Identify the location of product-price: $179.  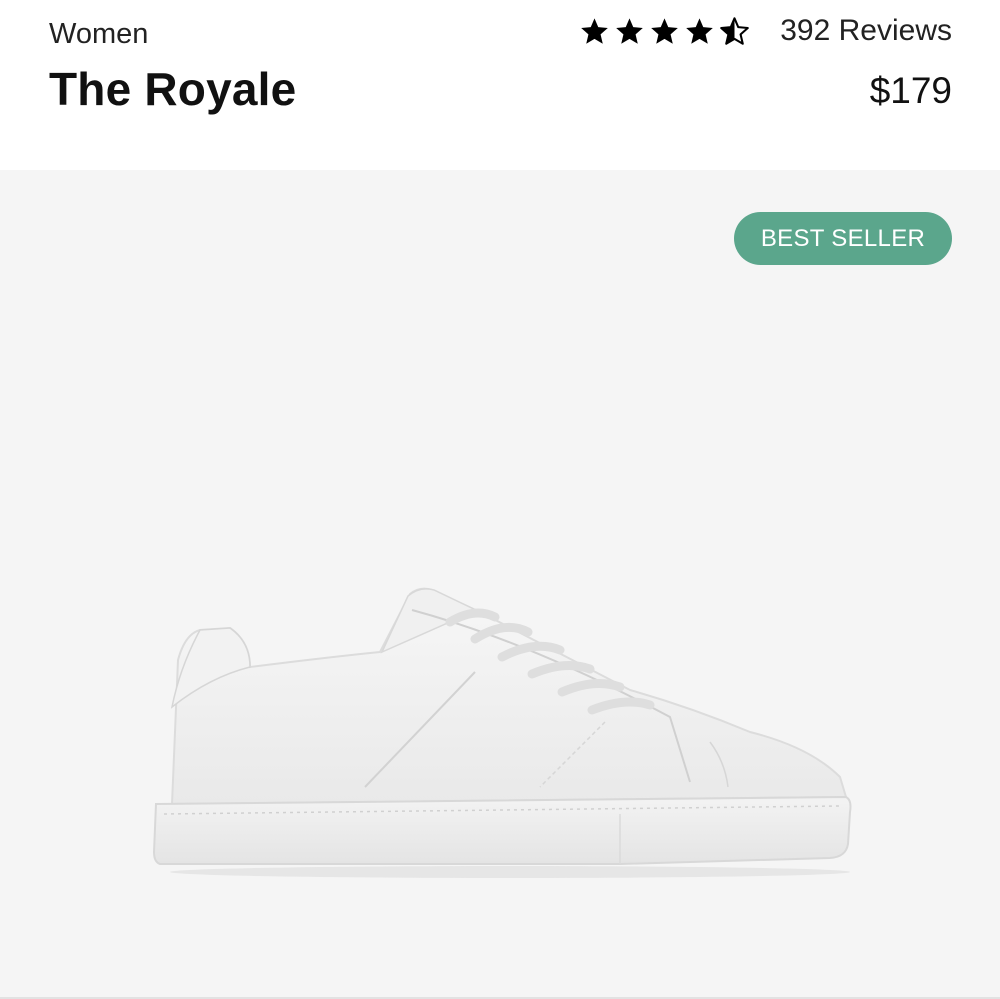
(910, 90).